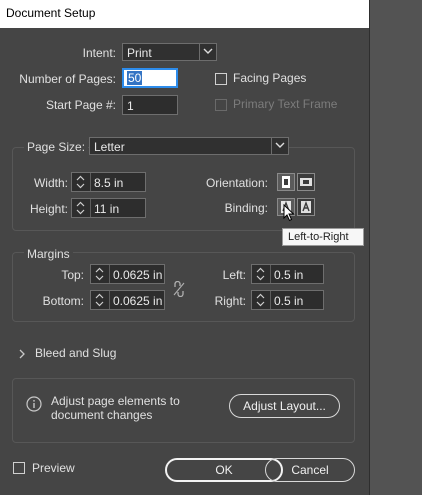  What do you see at coordinates (189, 146) in the screenshot?
I see `page-size-dropdown: Letter` at bounding box center [189, 146].